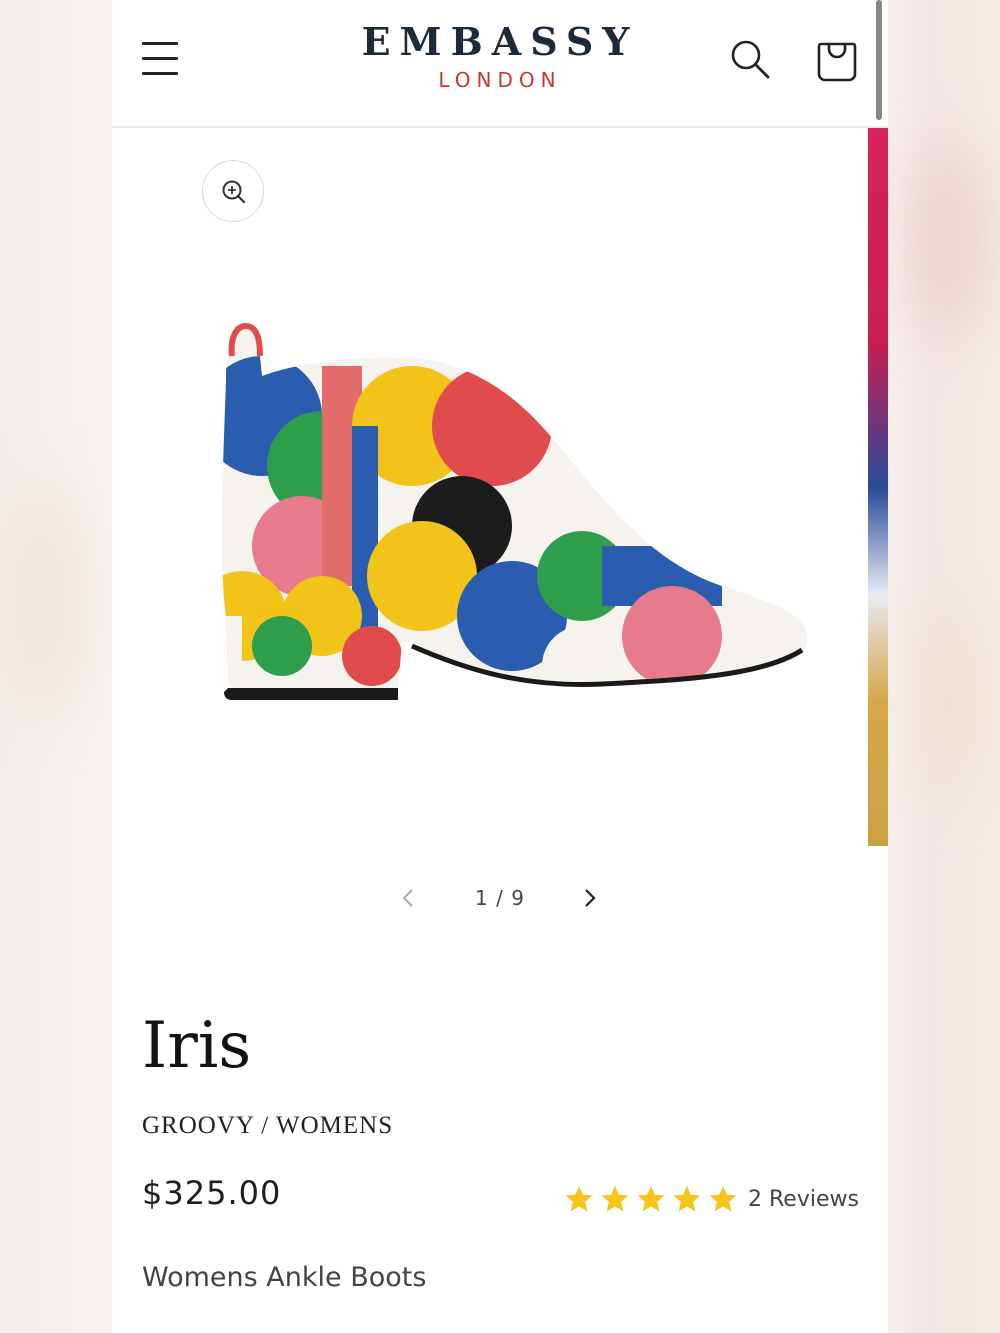  I want to click on brand-logo: EMBASSY LONDON, so click(500, 56).